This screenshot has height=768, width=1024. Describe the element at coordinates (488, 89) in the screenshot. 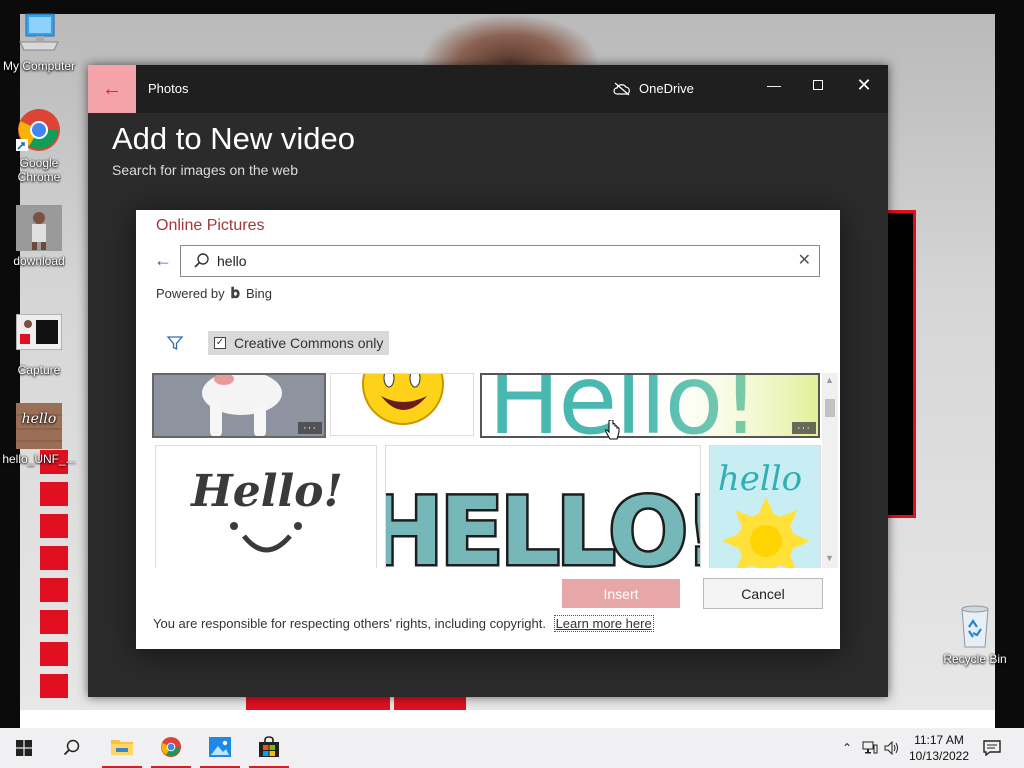

I see `title-bar: ← Photos OneDrive — ✕` at that location.